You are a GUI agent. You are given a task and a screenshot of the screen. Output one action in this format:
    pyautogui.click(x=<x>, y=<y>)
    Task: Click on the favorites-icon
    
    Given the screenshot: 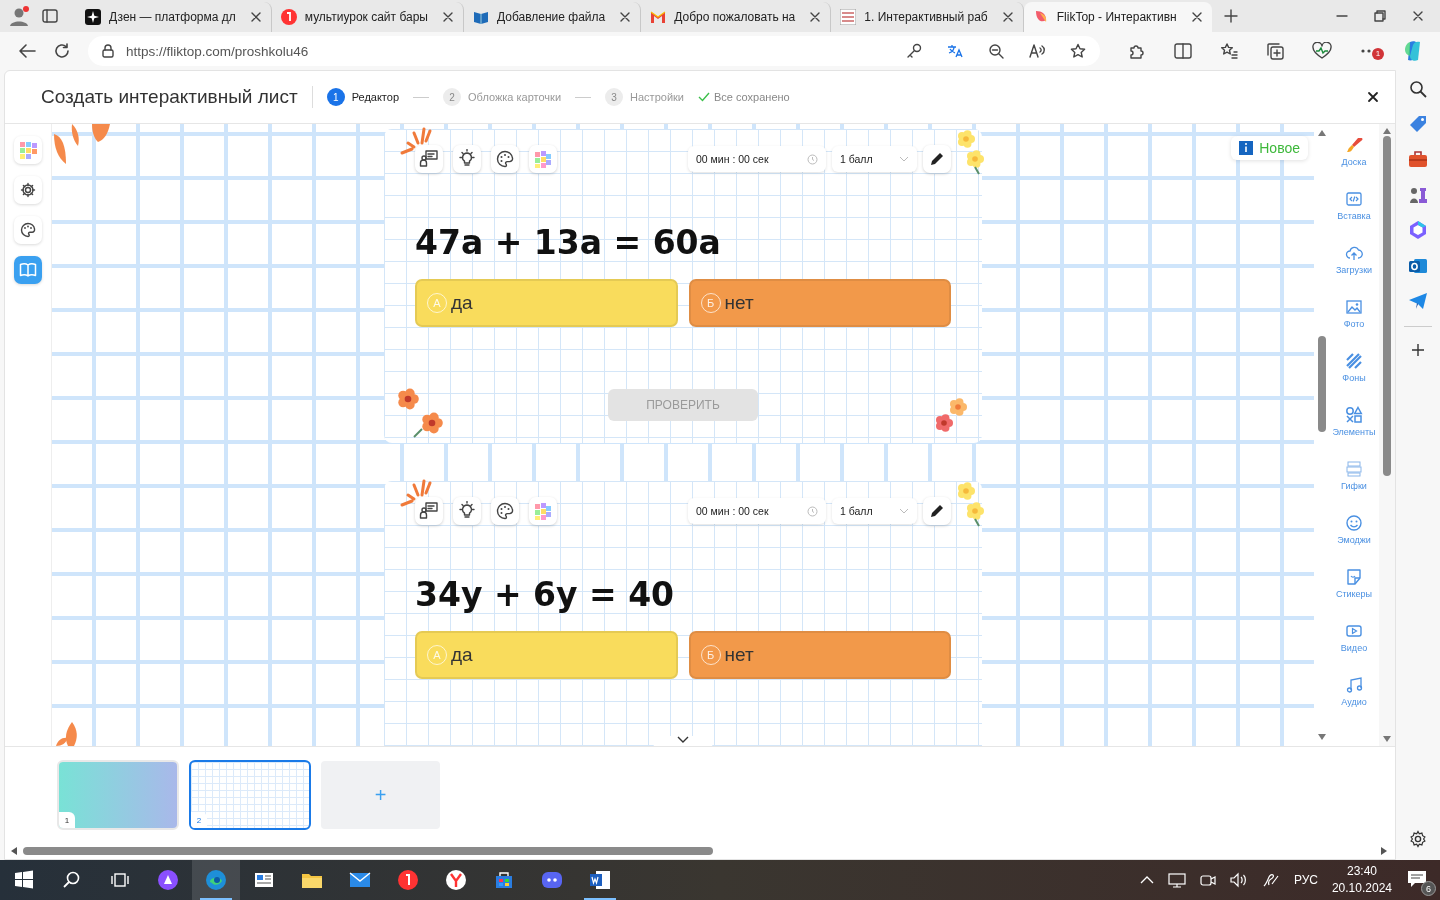 What is the action you would take?
    pyautogui.click(x=1229, y=51)
    